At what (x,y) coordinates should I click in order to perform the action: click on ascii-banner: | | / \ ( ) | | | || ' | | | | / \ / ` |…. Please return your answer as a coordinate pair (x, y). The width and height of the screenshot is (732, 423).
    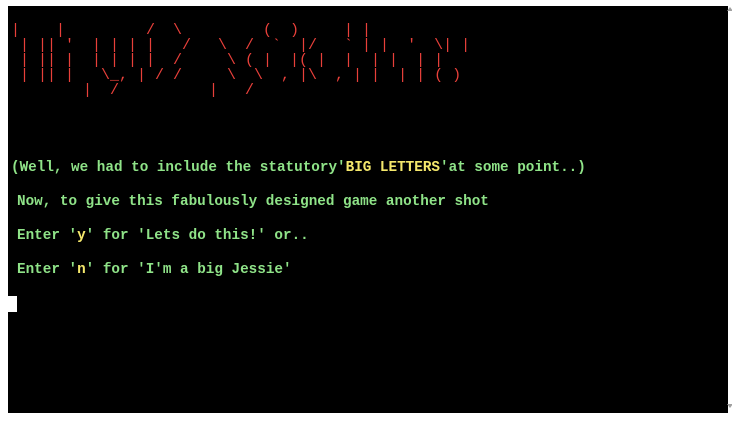
    Looking at the image, I should click on (241, 60).